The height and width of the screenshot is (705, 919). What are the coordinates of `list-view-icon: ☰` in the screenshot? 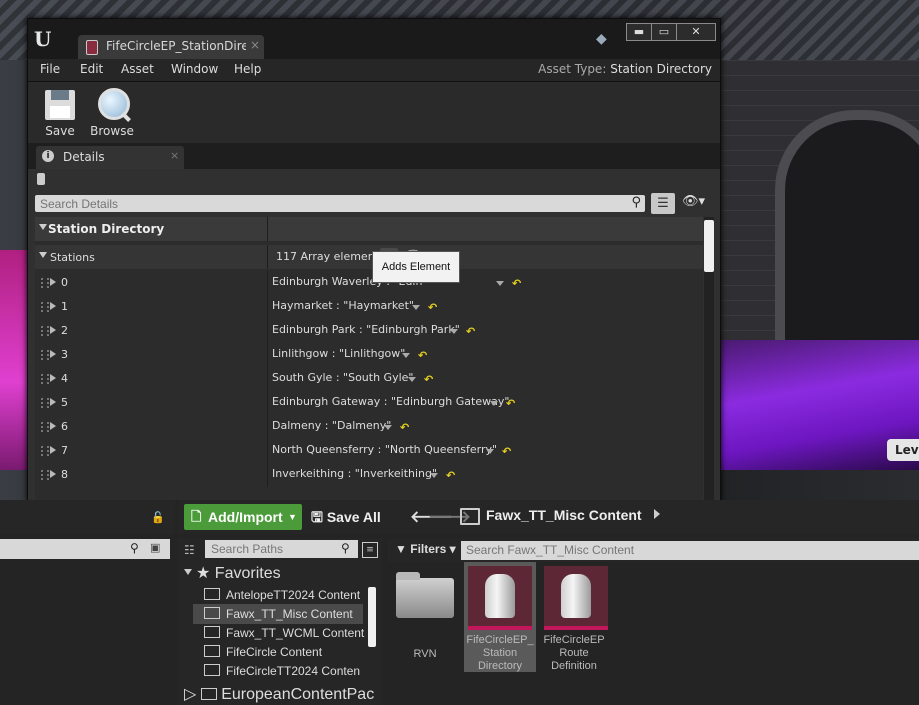 It's located at (663, 203).